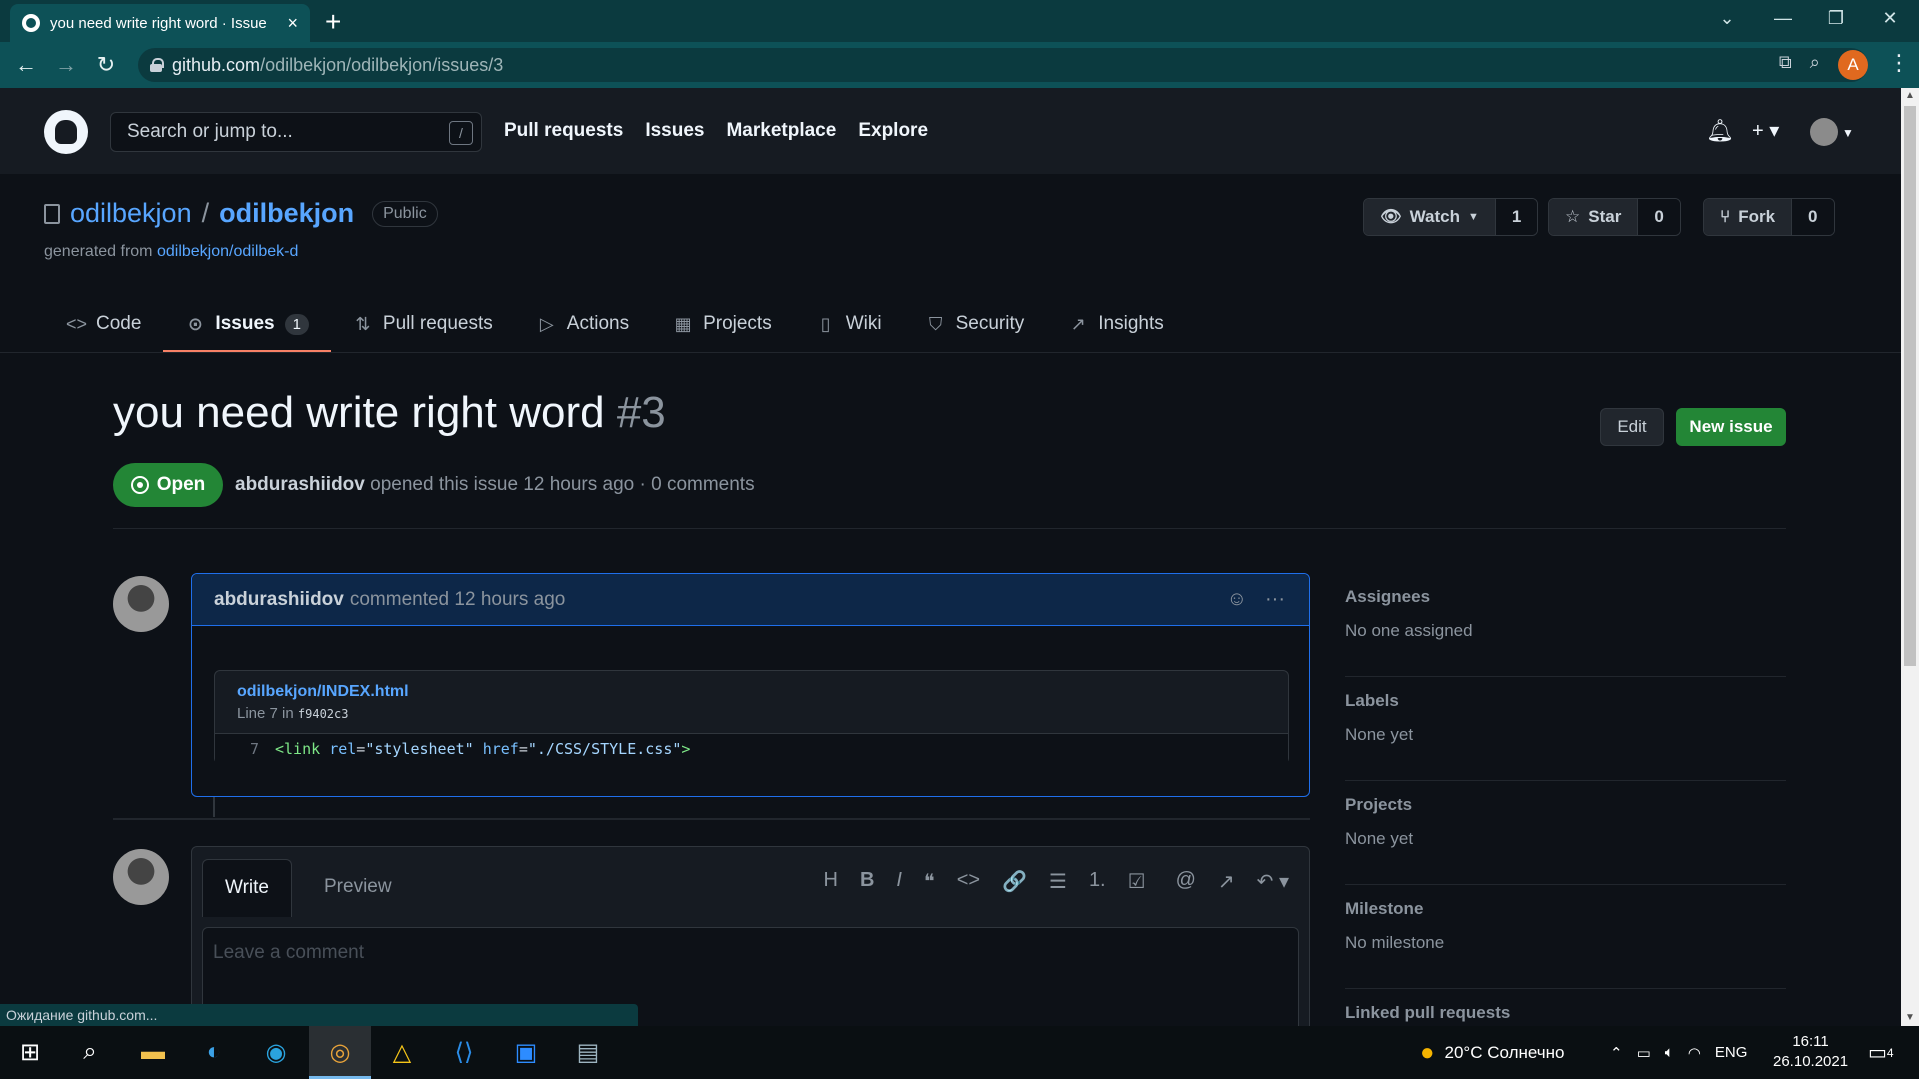 The height and width of the screenshot is (1079, 1919). I want to click on projects-title: Projects, so click(1565, 805).